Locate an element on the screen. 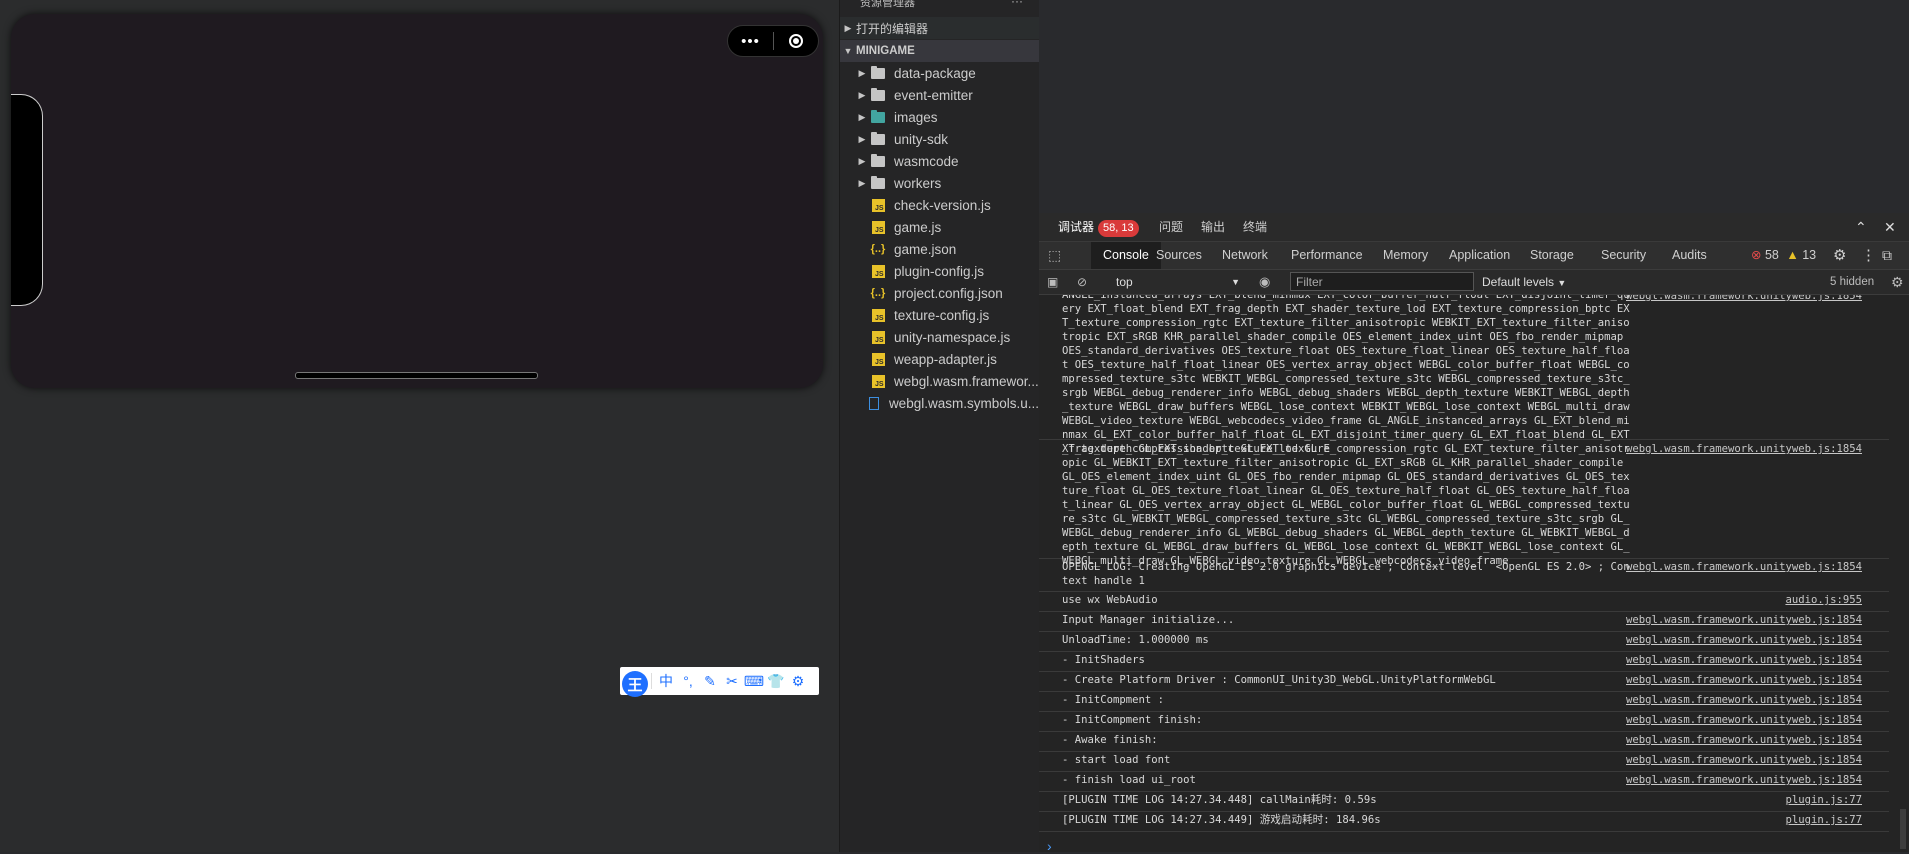 The image size is (1909, 854). clear-console-icon: ⊘ is located at coordinates (1082, 282).